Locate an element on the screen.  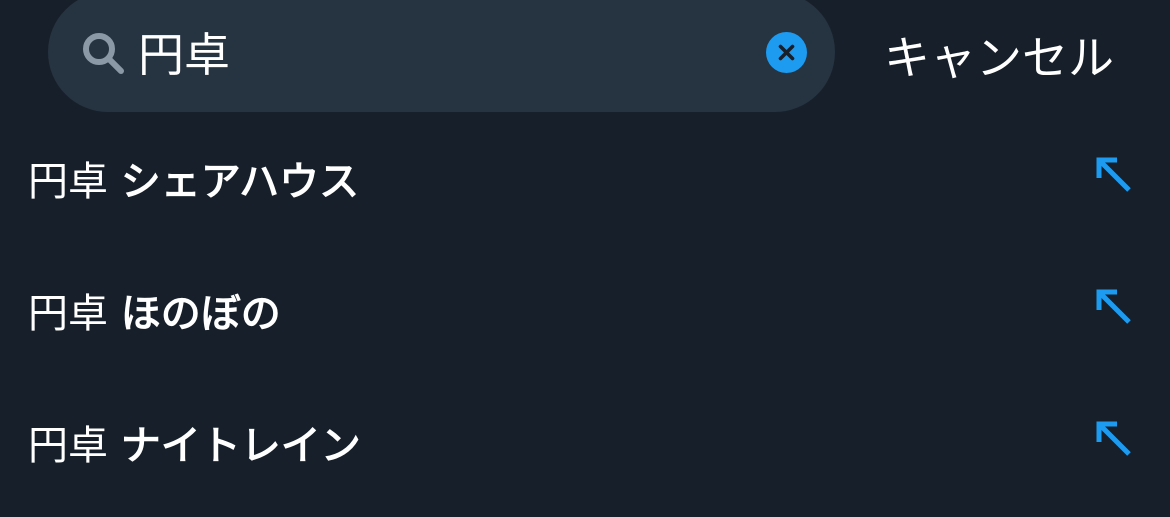
clear-x-icon is located at coordinates (786, 52).